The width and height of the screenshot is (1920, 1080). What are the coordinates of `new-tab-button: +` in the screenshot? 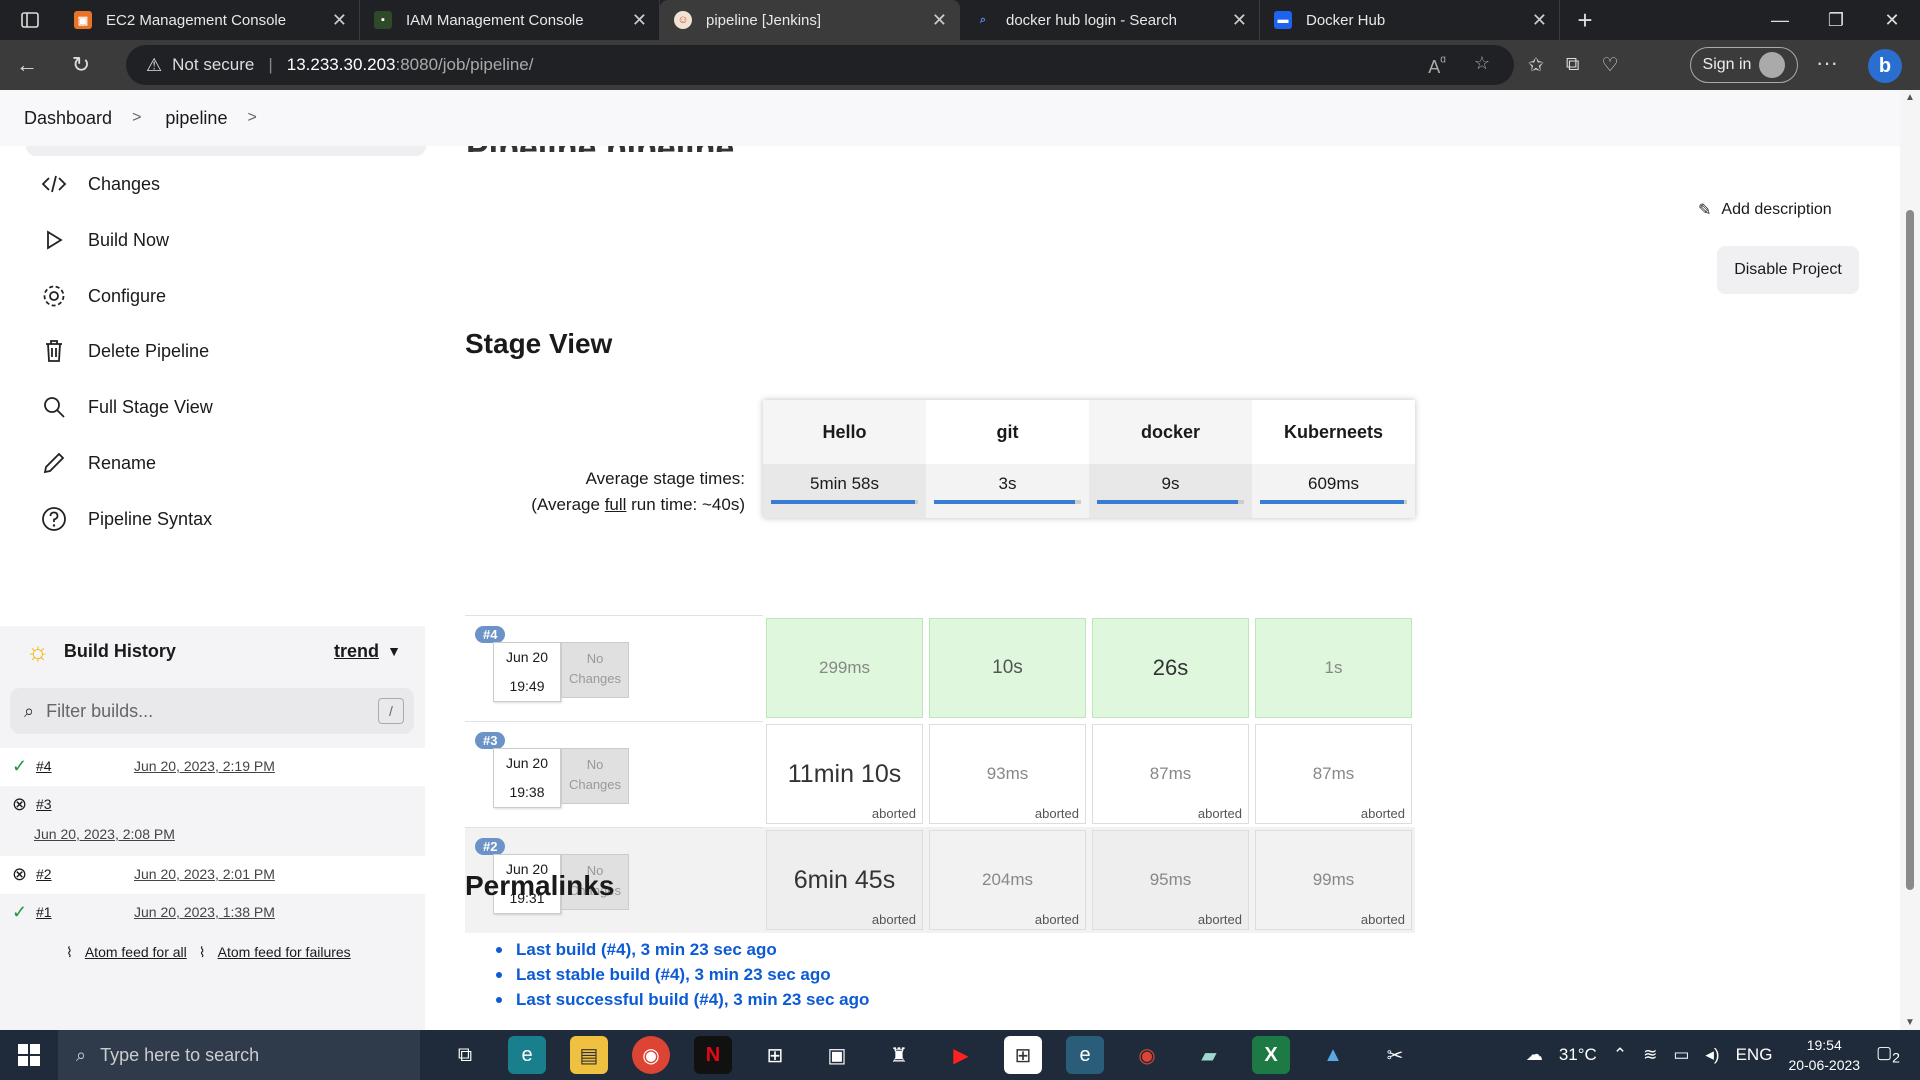 It's located at (1585, 20).